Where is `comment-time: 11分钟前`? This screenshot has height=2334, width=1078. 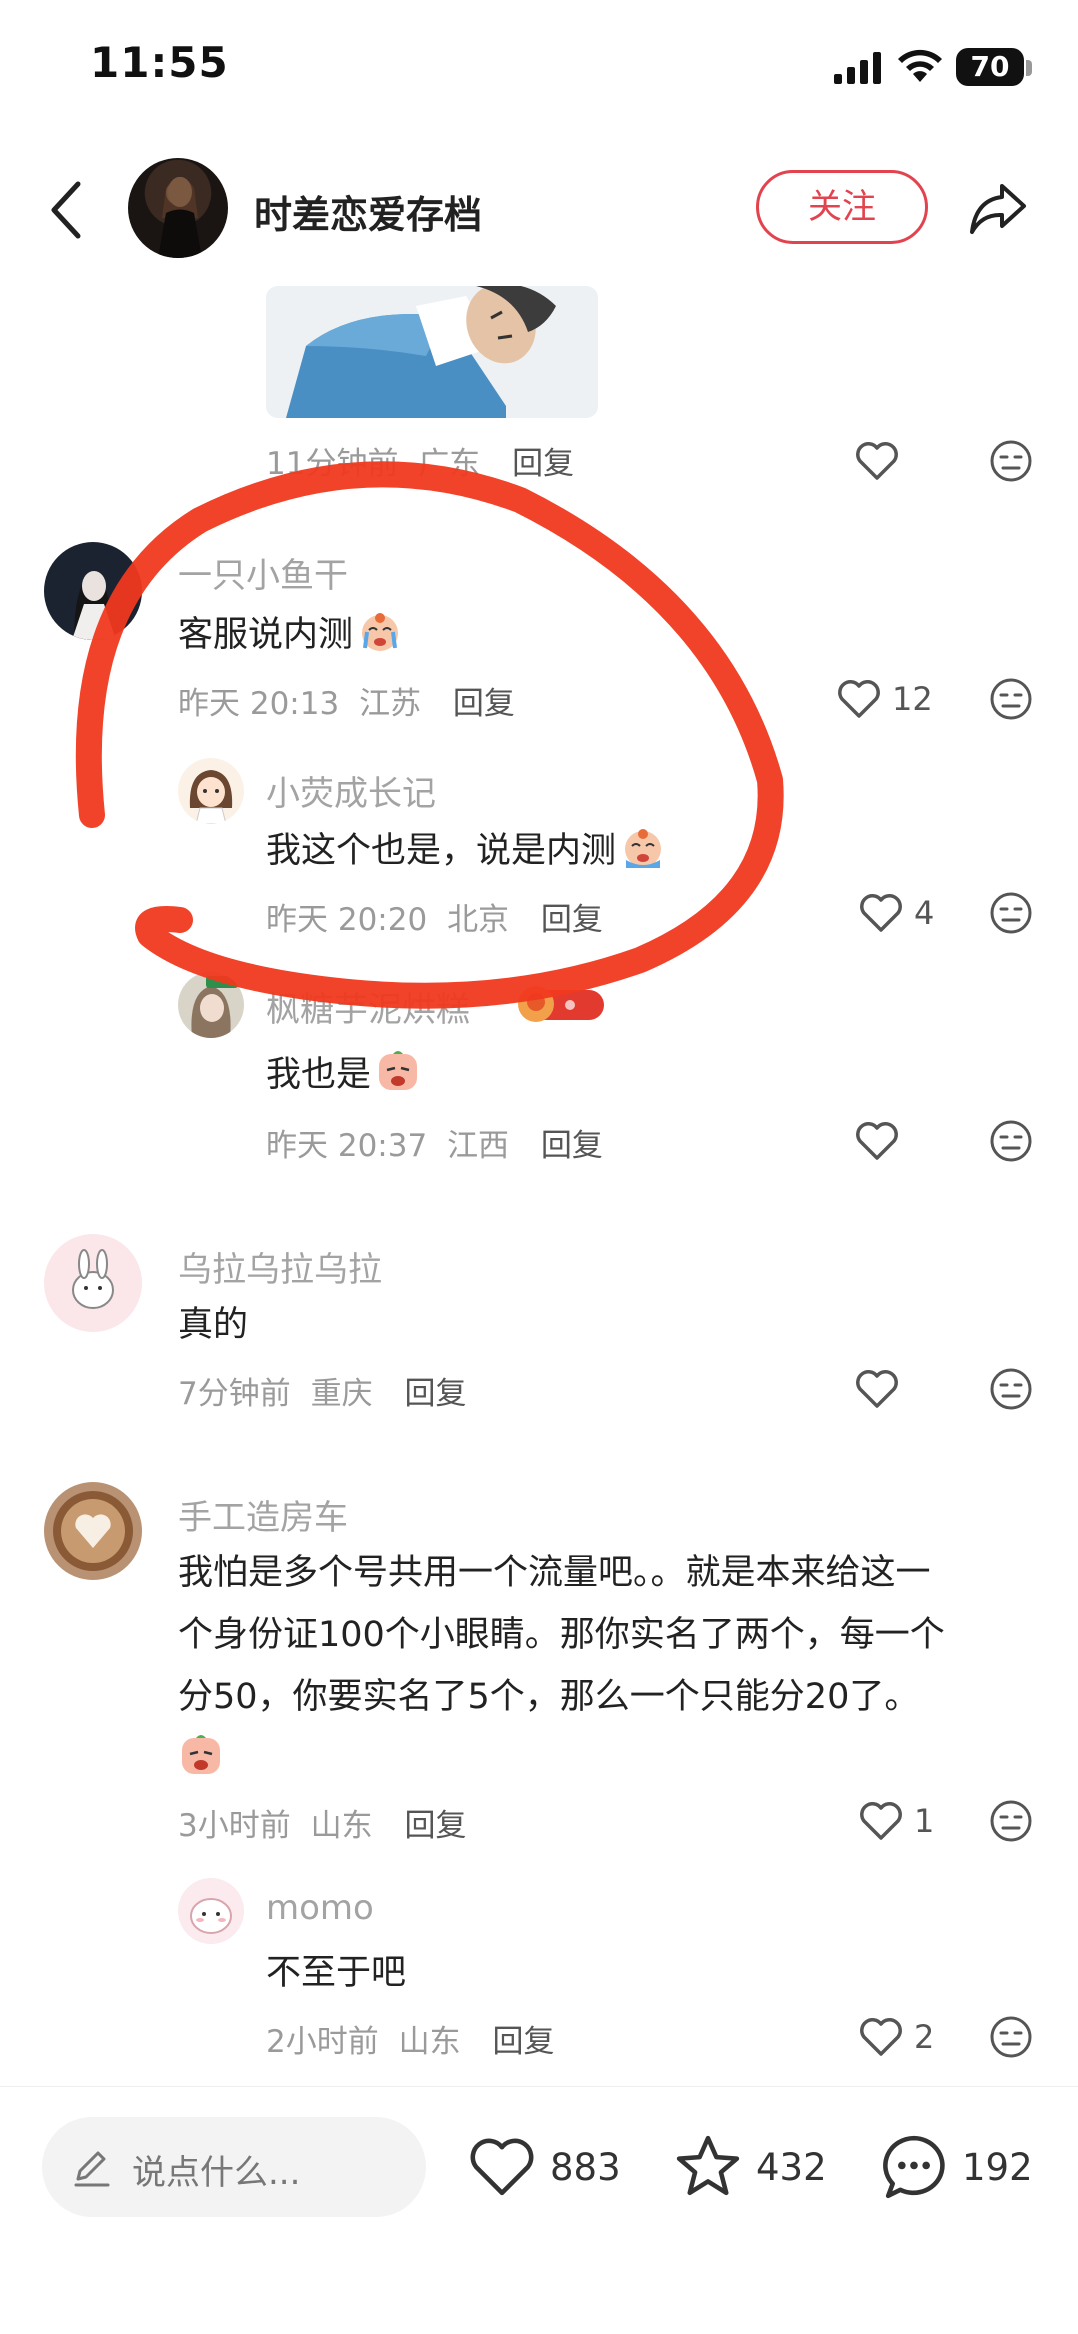 comment-time: 11分钟前 is located at coordinates (332, 464).